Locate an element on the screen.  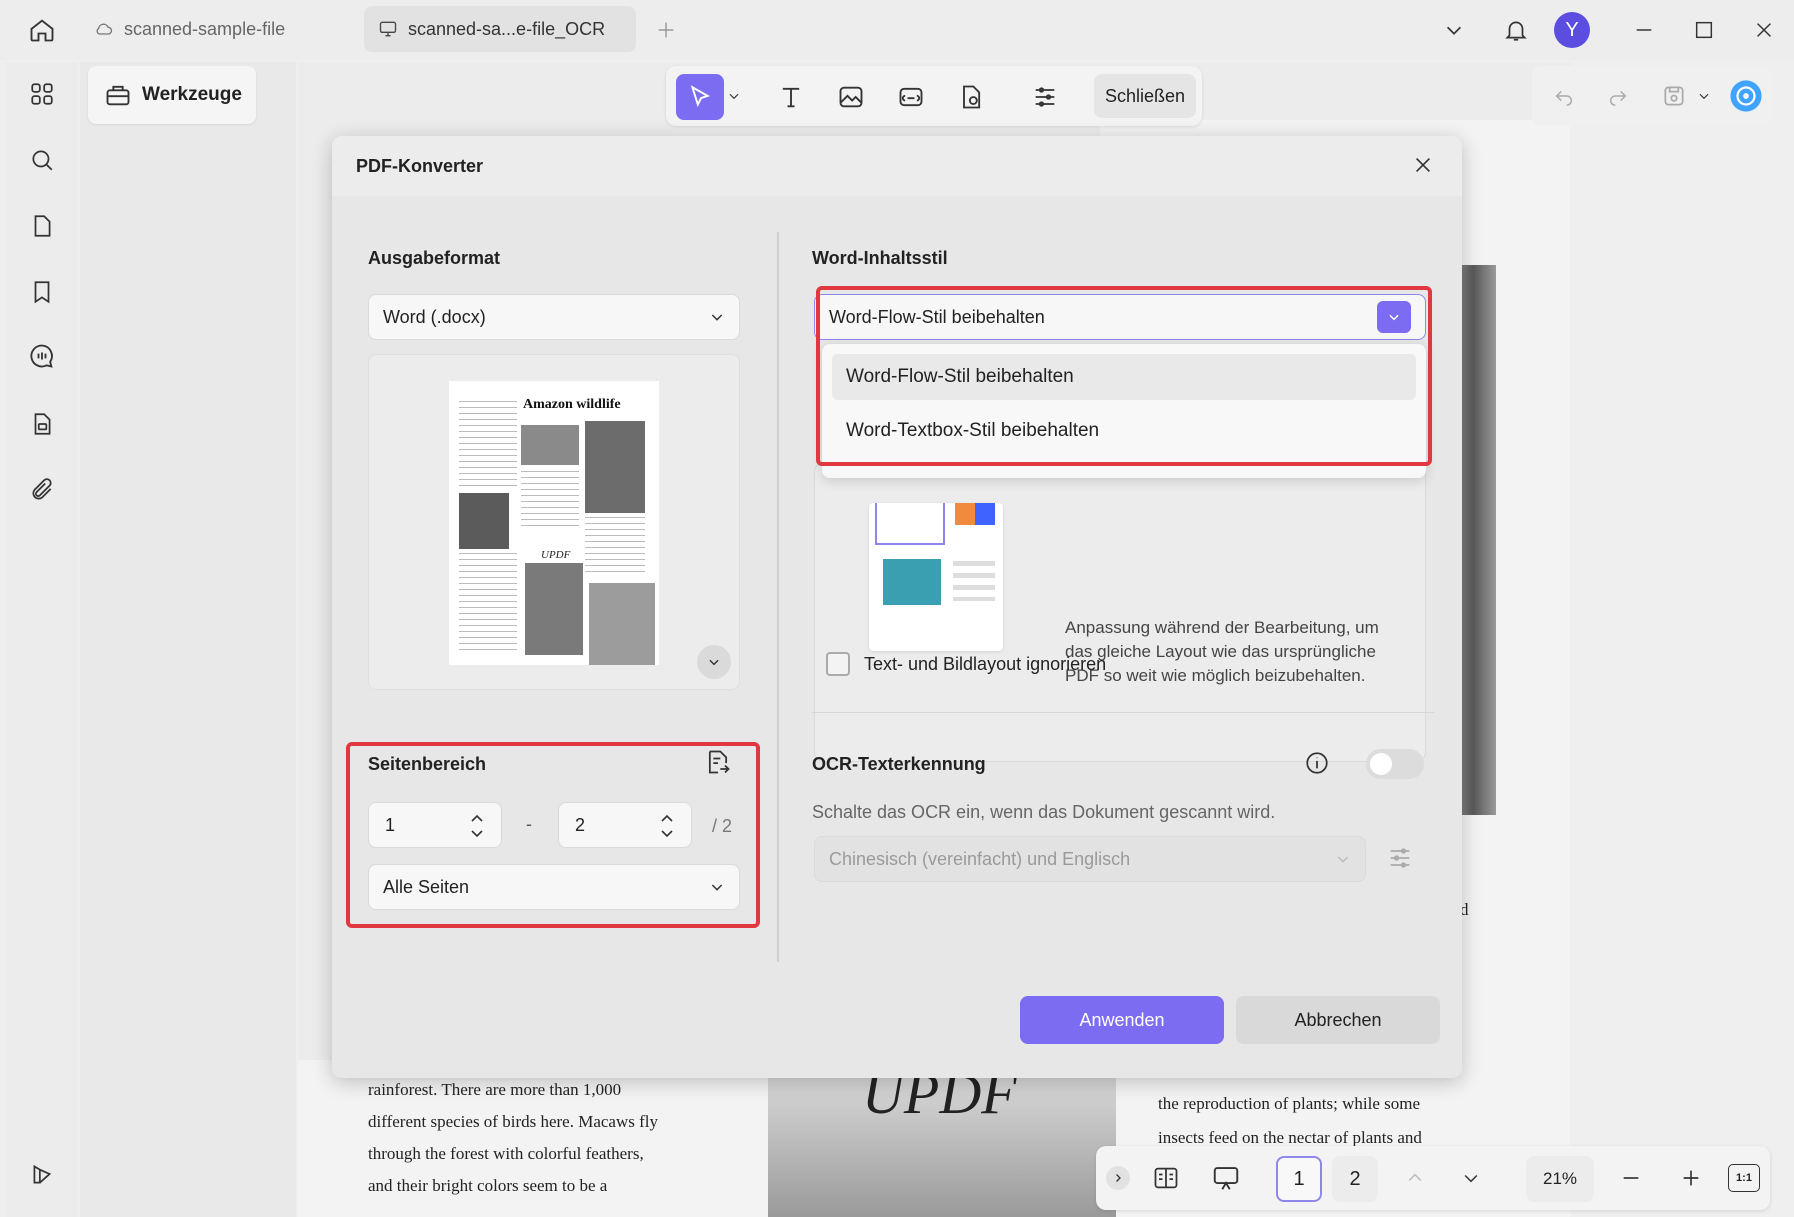
redo-icon is located at coordinates (1618, 96).